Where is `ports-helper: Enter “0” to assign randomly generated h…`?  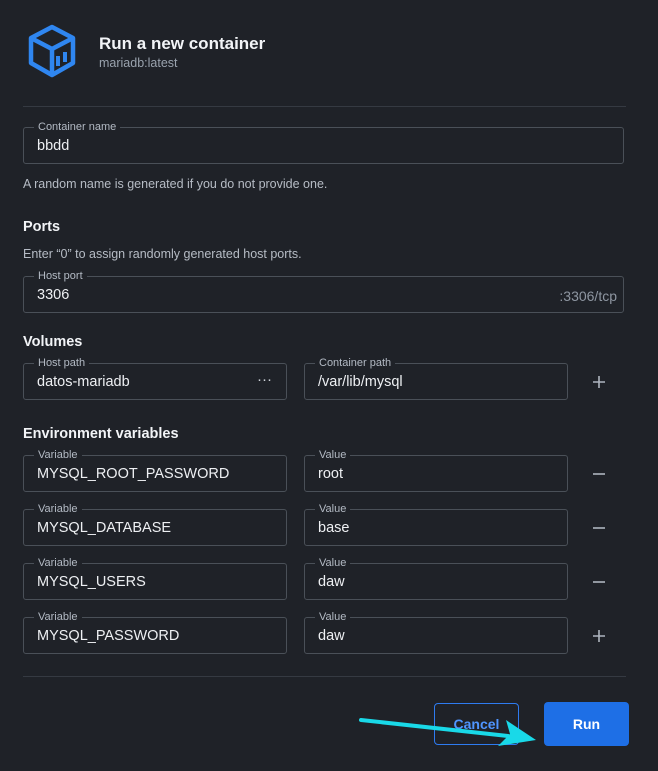
ports-helper: Enter “0” to assign randomly generated h… is located at coordinates (162, 254).